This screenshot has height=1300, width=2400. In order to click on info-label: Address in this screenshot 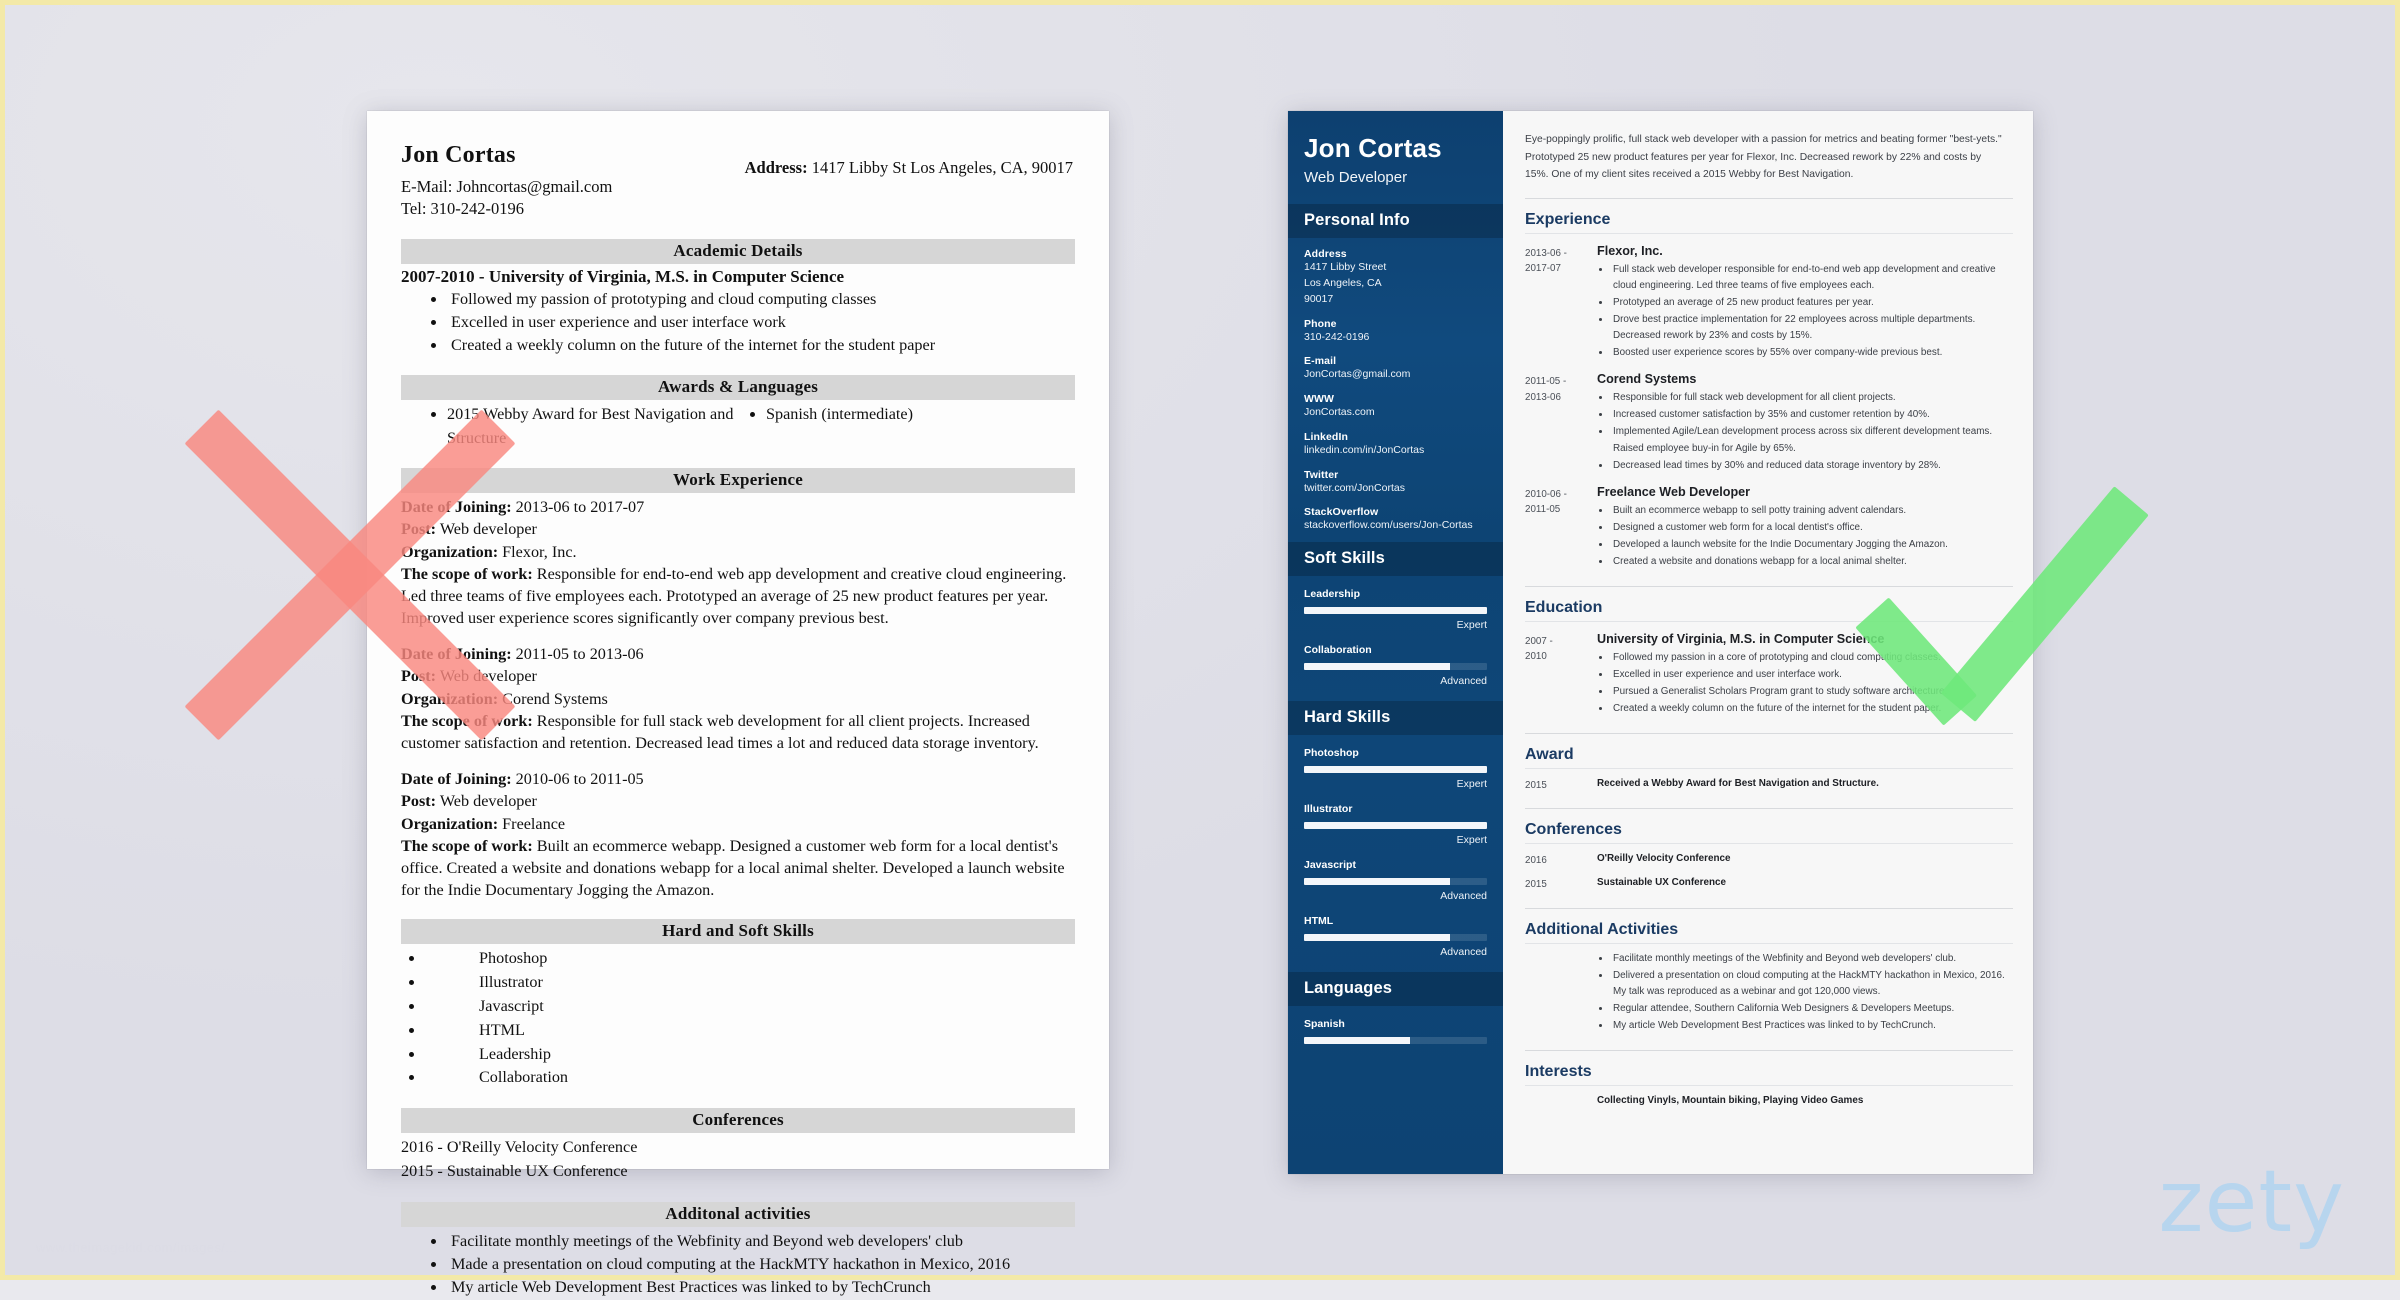, I will do `click(1325, 254)`.